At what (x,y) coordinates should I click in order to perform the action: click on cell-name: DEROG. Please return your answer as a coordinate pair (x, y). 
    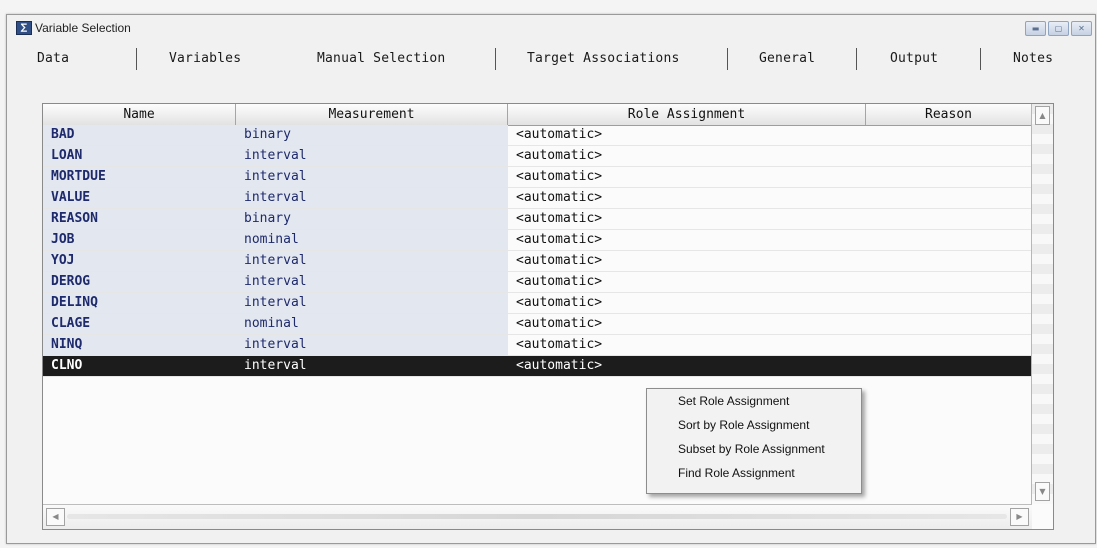
    Looking at the image, I should click on (139, 282).